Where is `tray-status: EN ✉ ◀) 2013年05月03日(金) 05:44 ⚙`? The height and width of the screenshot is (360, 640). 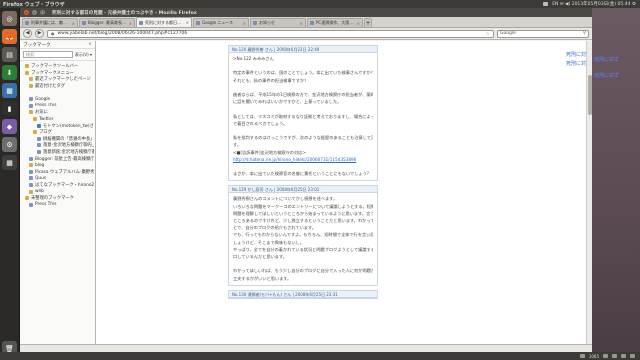 tray-status: EN ✉ ◀) 2013年05月03日(金) 05:44 ⚙ is located at coordinates (594, 4).